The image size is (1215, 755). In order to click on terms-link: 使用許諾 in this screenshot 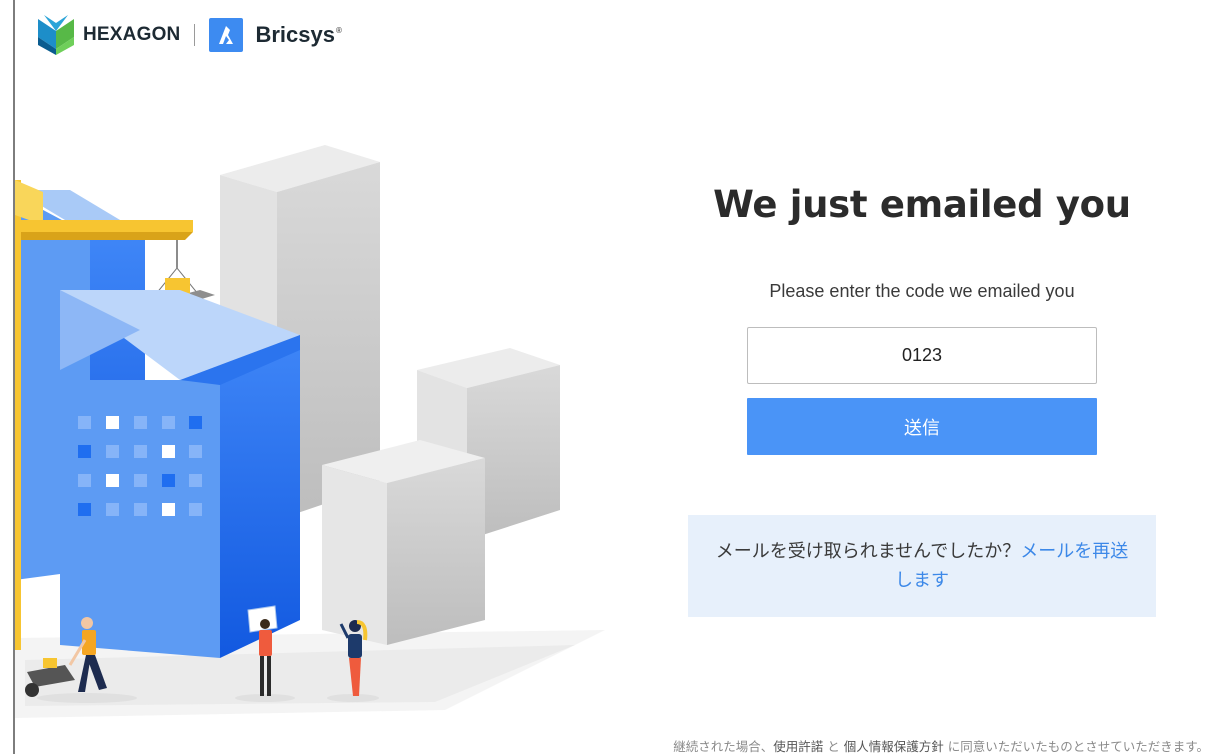, I will do `click(798, 746)`.